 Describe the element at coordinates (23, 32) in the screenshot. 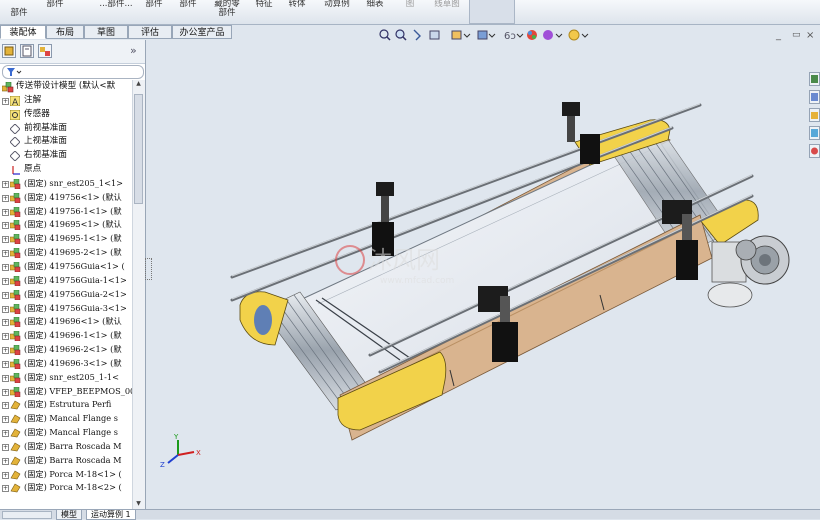

I see `tab-assembly: 装配体` at that location.